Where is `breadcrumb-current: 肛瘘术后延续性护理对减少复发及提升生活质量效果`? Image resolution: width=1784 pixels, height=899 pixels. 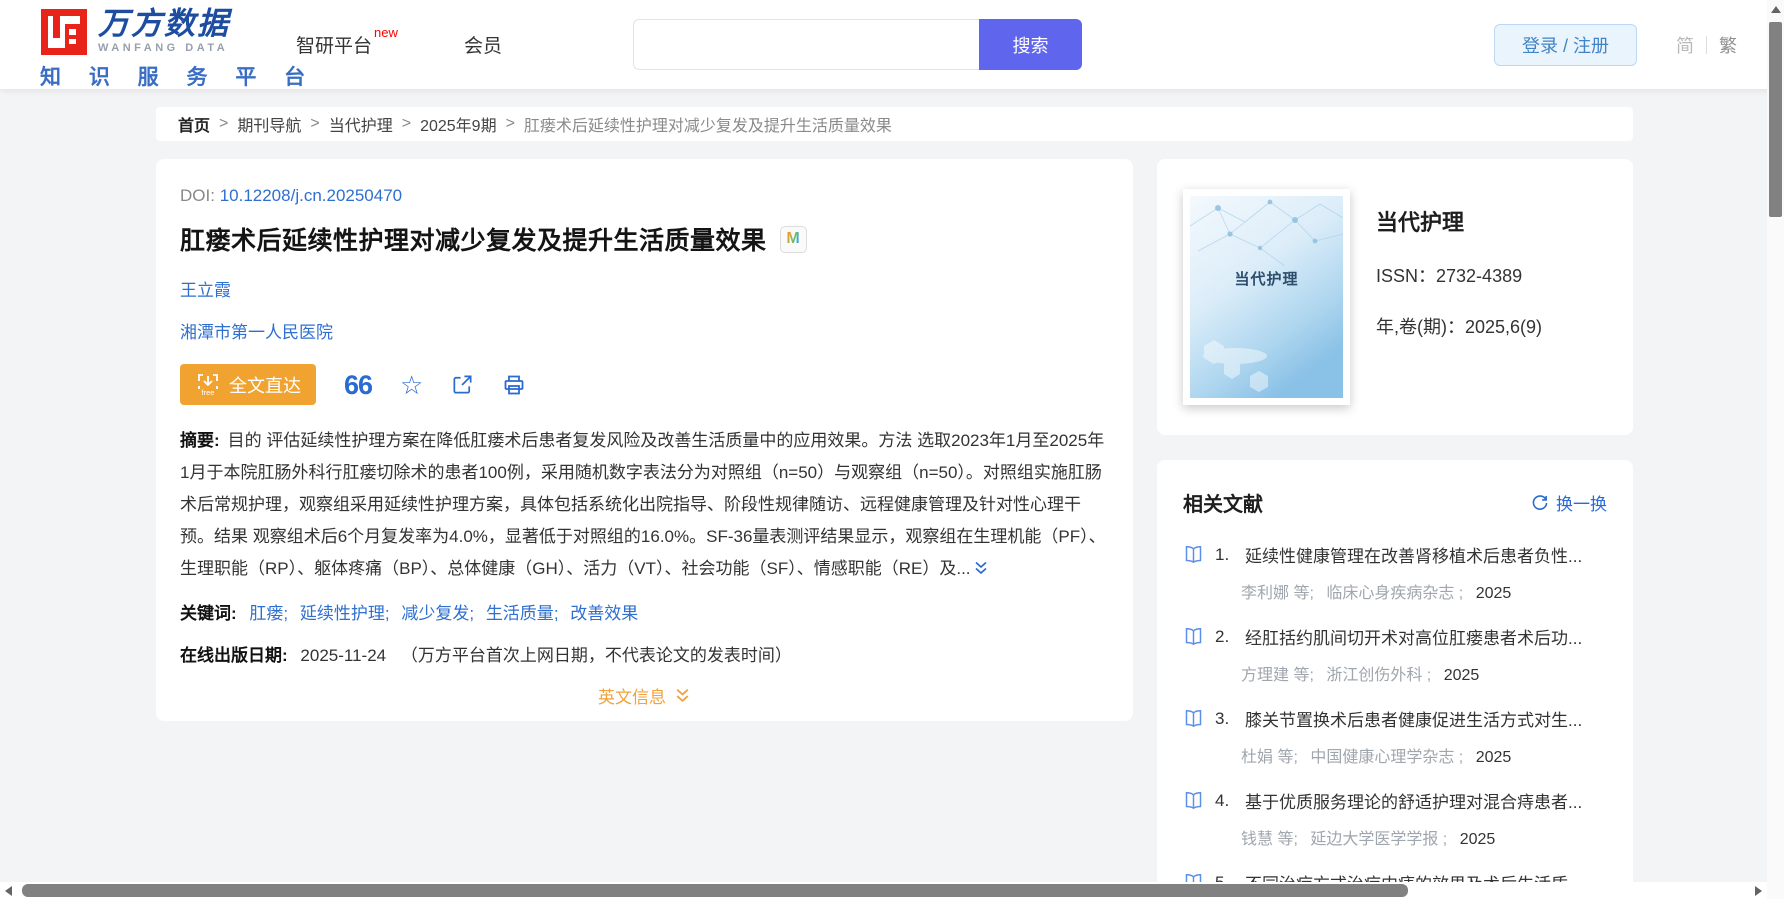
breadcrumb-current: 肛瘘术后延续性护理对减少复发及提升生活质量效果 is located at coordinates (707, 126).